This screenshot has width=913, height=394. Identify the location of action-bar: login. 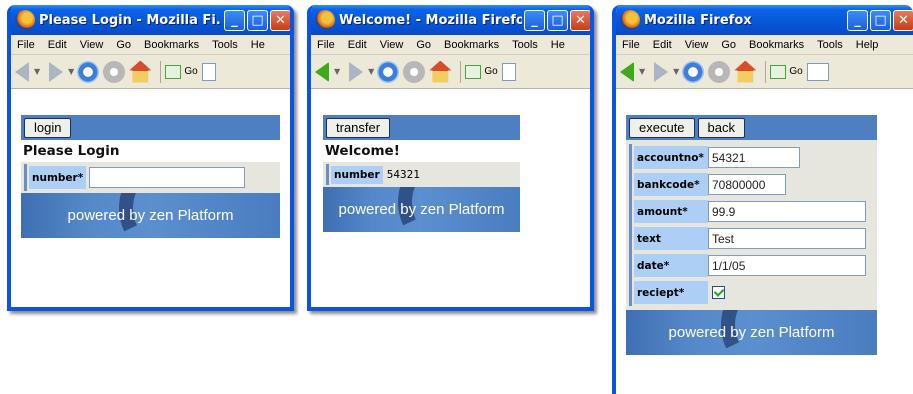
(150, 127).